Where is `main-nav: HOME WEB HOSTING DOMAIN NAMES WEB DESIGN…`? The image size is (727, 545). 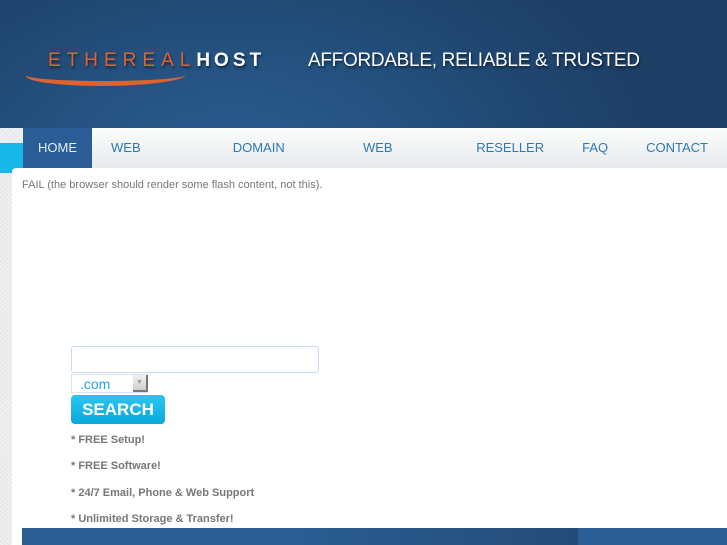
main-nav: HOME WEB HOSTING DOMAIN NAMES WEB DESIGN… is located at coordinates (375, 161).